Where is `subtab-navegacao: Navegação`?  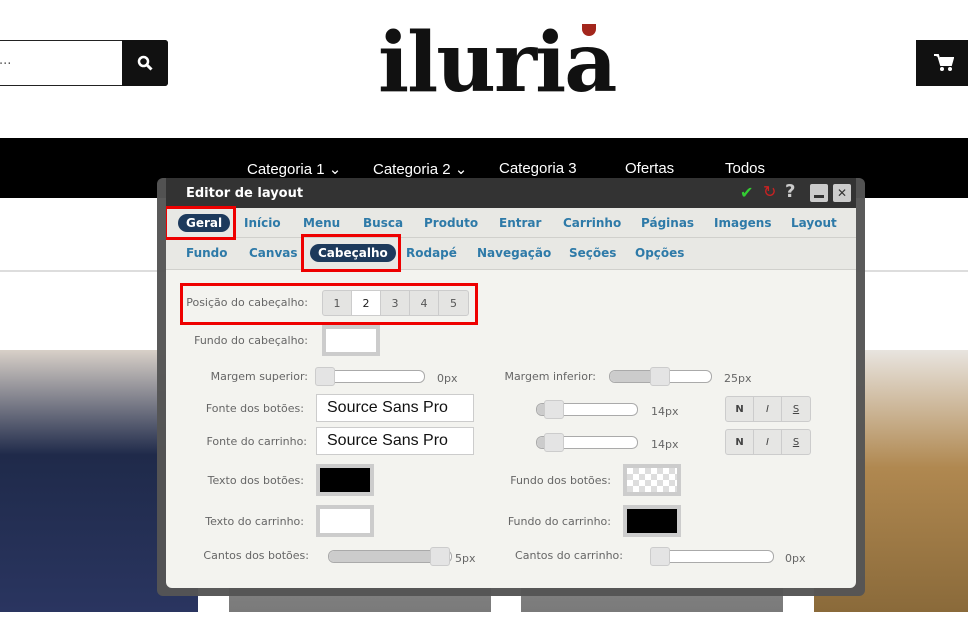 subtab-navegacao: Navegação is located at coordinates (514, 253).